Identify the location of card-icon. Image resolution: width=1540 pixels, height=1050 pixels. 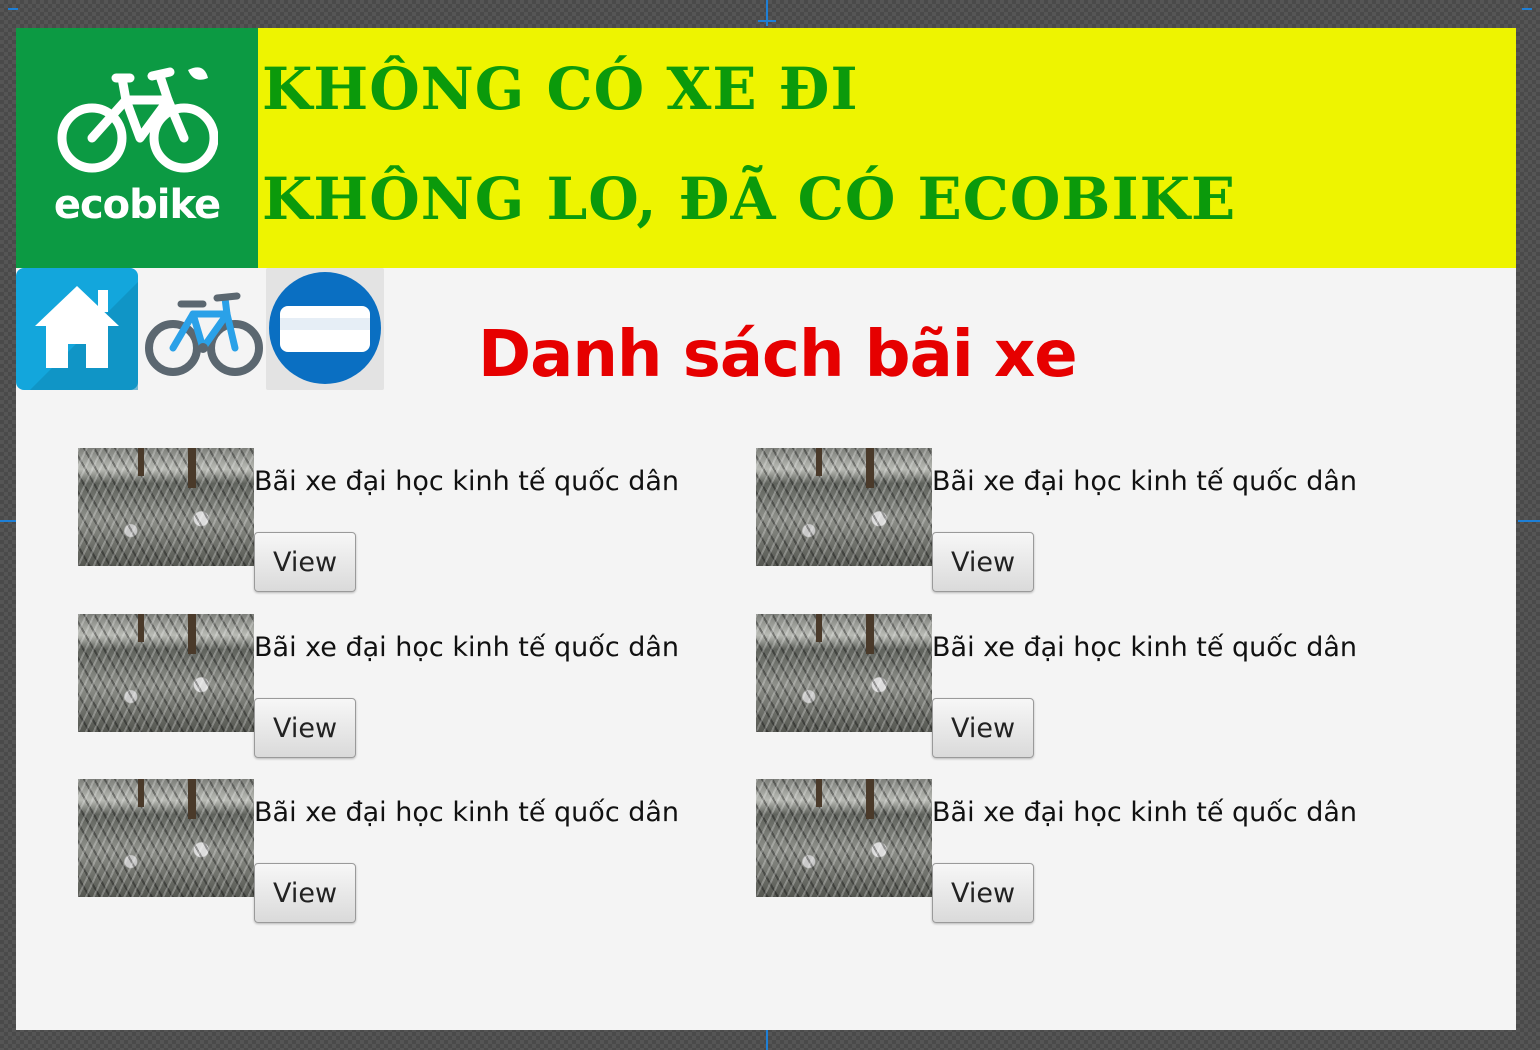
(325, 328).